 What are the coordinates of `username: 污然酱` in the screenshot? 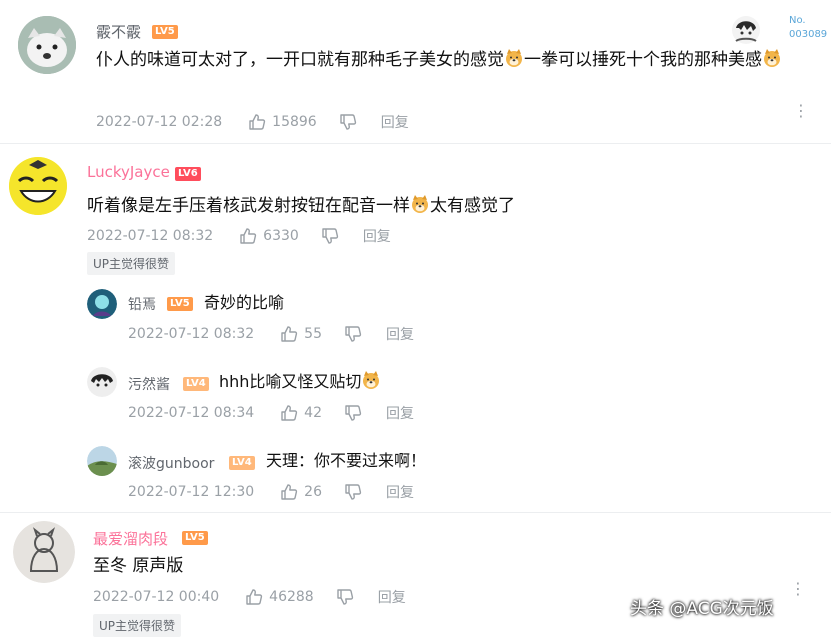 It's located at (149, 384).